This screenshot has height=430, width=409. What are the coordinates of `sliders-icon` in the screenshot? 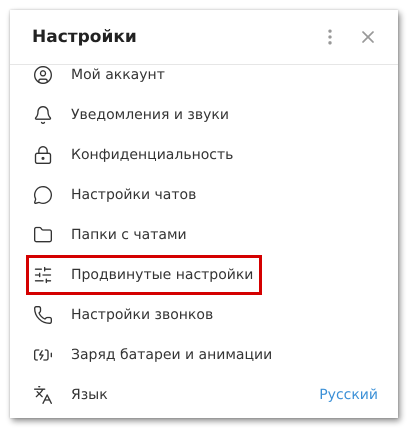 It's located at (43, 275).